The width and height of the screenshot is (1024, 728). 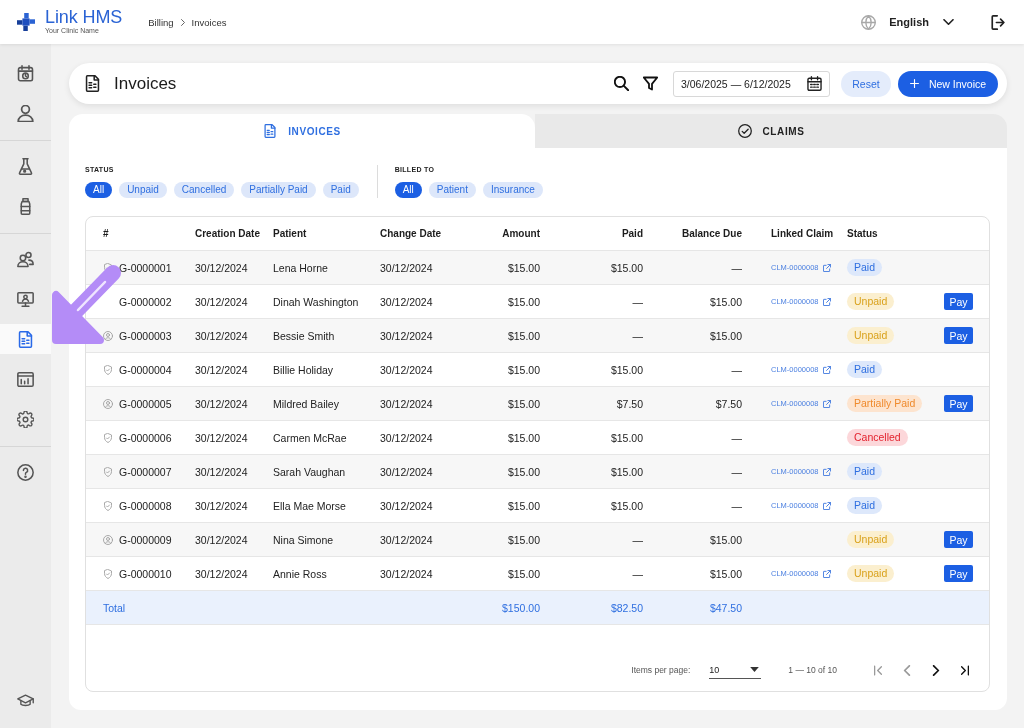 I want to click on date-range-field: 3/06/2025 — 6/12/2025, so click(x=751, y=83).